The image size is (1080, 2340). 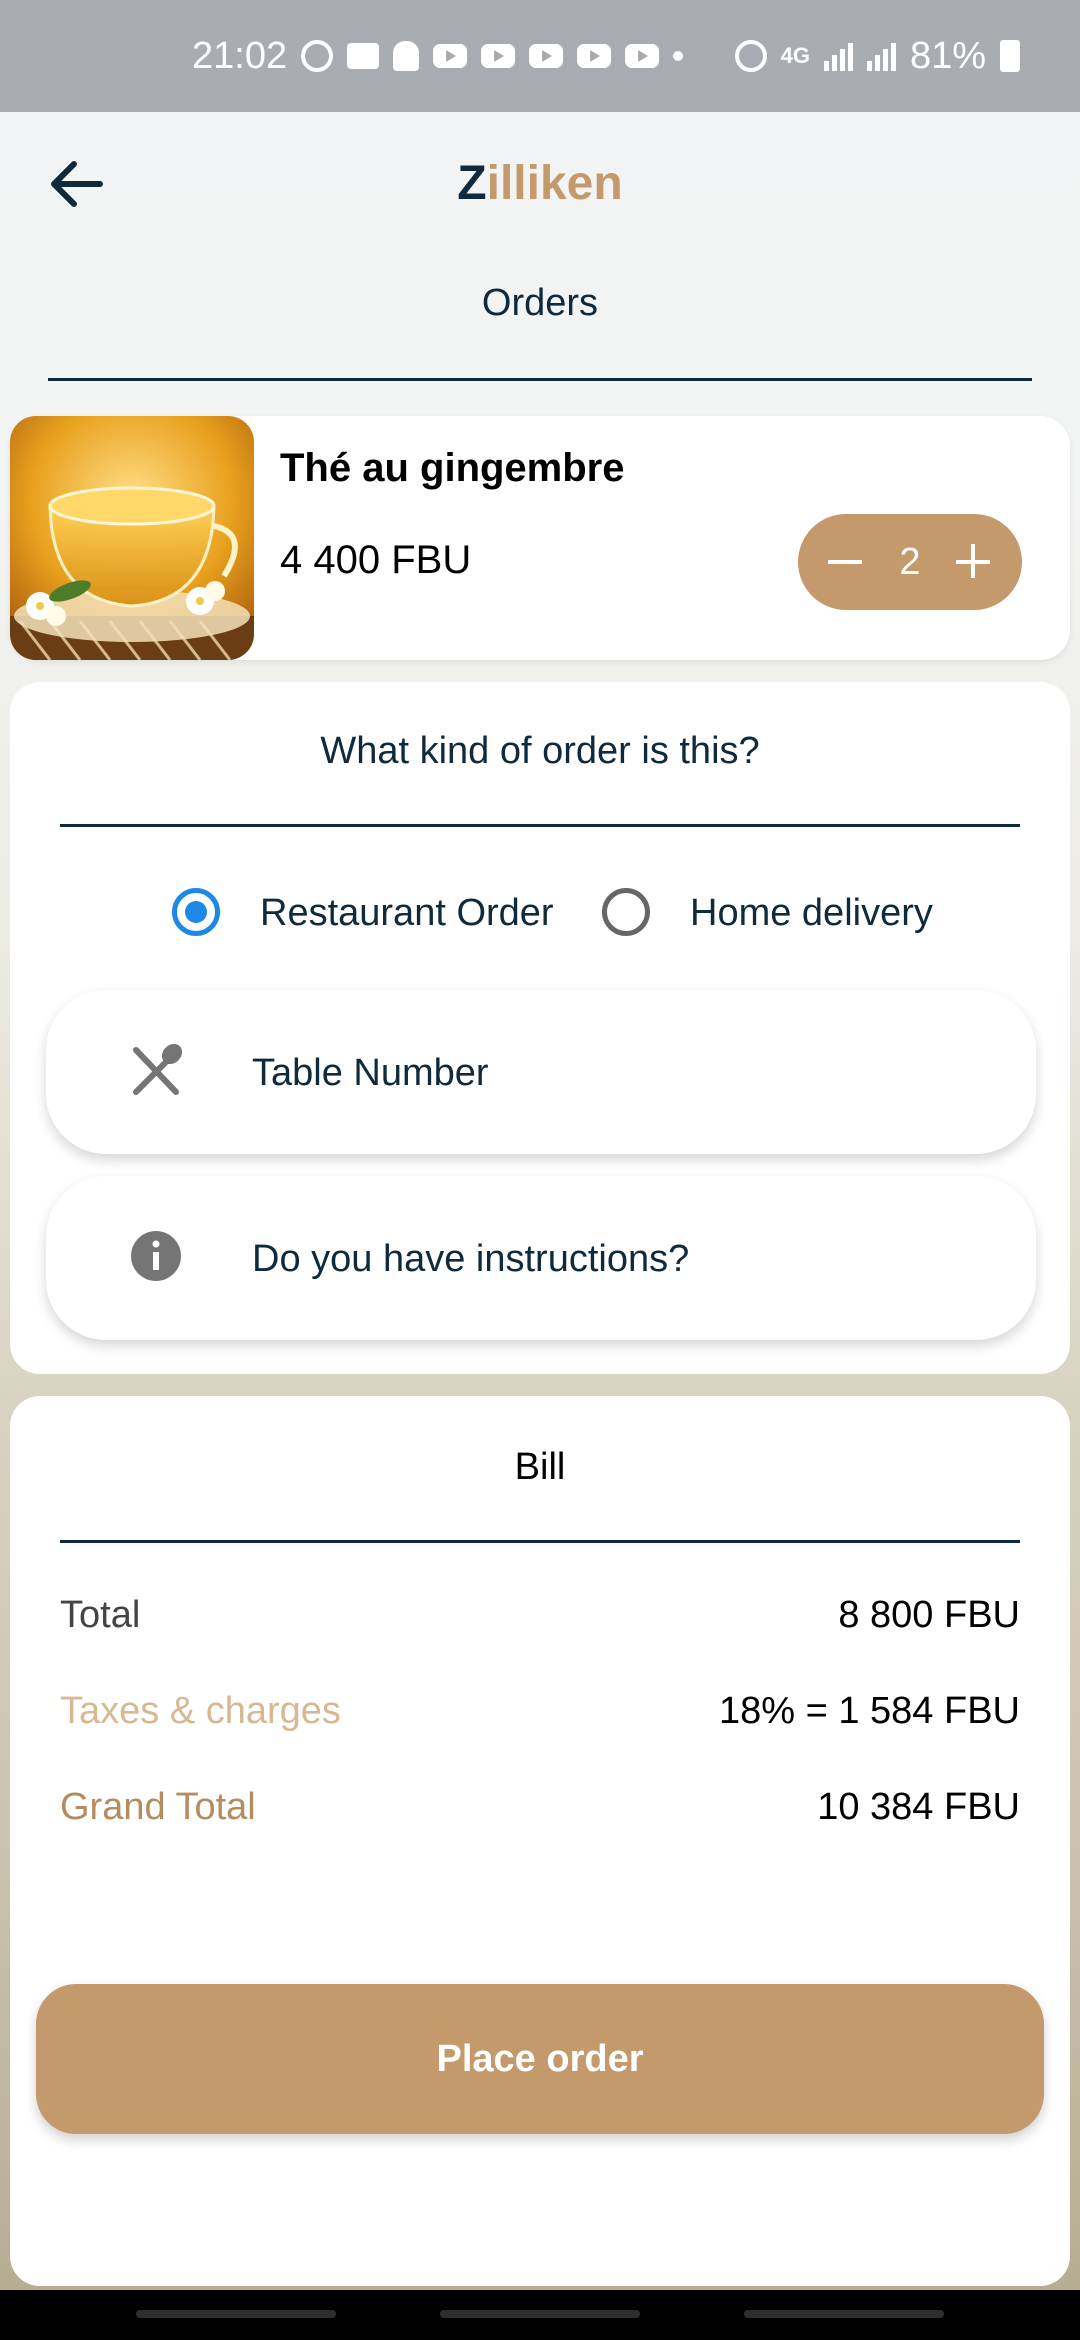 I want to click on status-left: 21:02, so click(x=438, y=56).